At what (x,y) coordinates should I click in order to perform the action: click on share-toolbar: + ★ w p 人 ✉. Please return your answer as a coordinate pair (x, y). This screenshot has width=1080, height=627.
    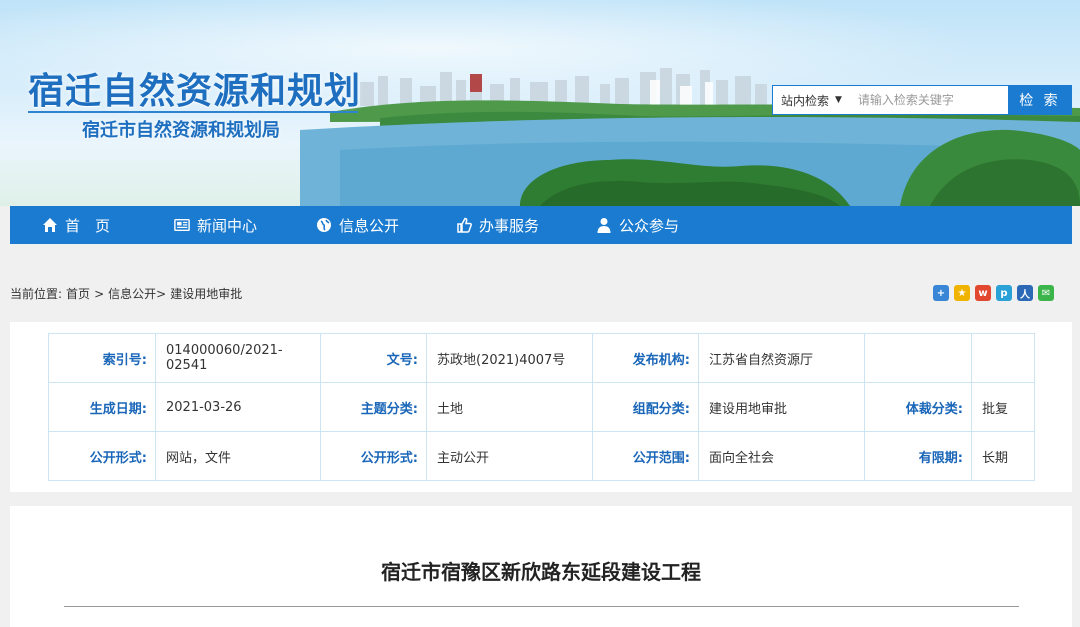
    Looking at the image, I should click on (993, 293).